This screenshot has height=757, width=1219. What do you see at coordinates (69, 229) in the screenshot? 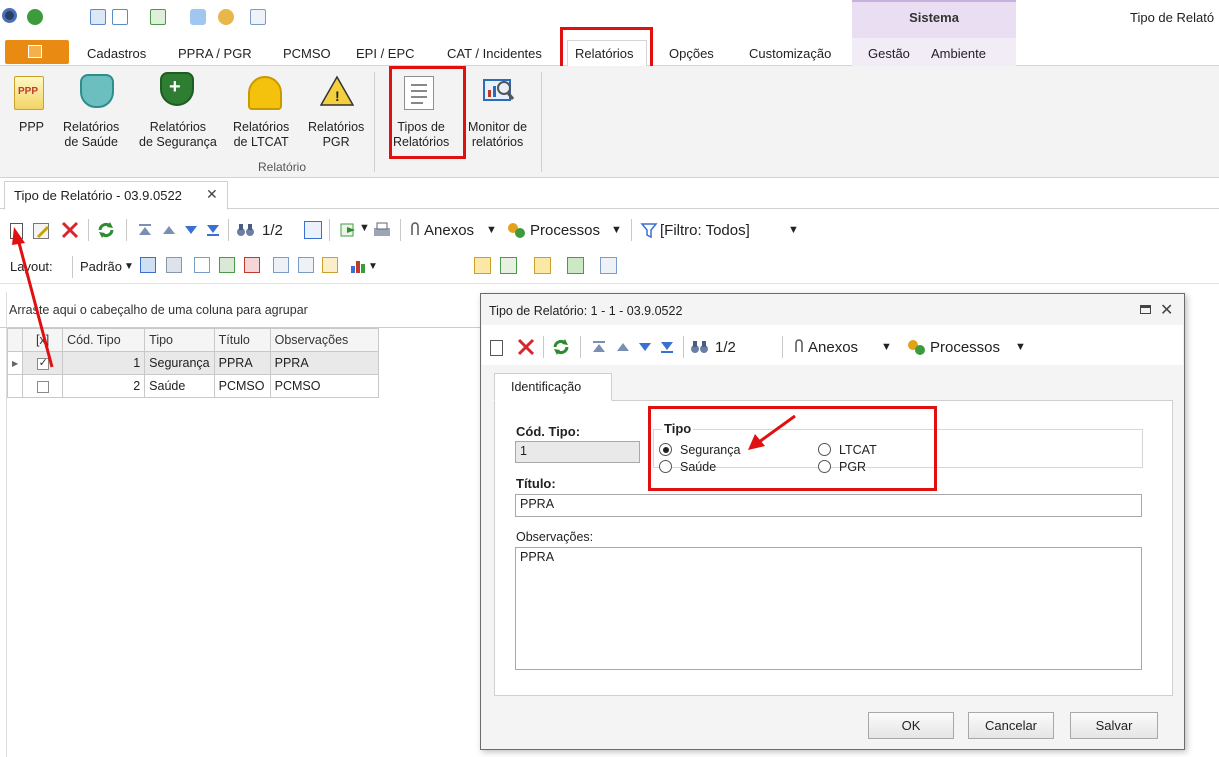
I see `delete-icon` at bounding box center [69, 229].